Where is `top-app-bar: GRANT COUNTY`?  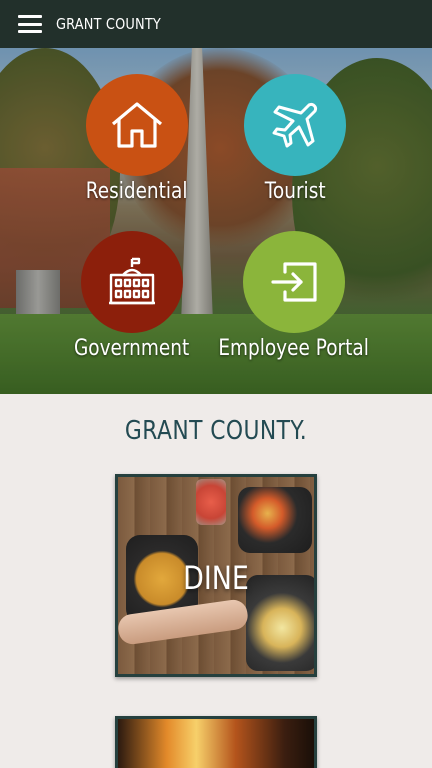 top-app-bar: GRANT COUNTY is located at coordinates (216, 24).